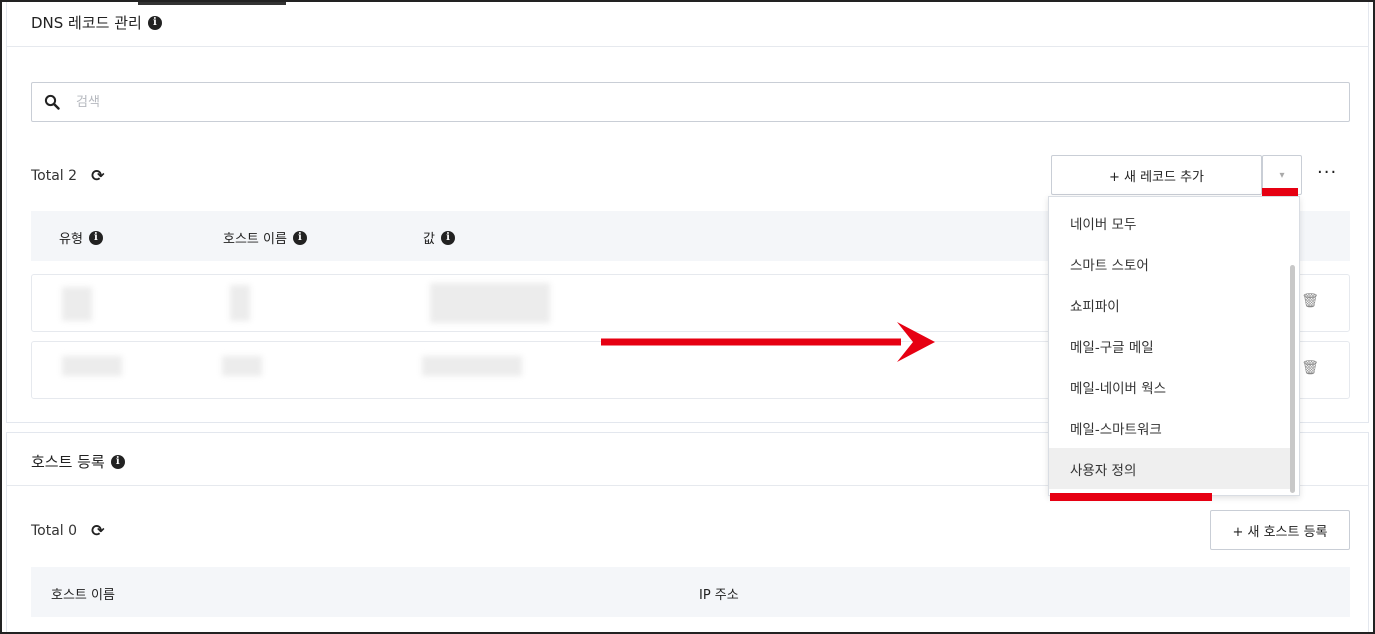 Image resolution: width=1375 pixels, height=634 pixels. Describe the element at coordinates (1156, 175) in the screenshot. I see `add-record-button: + 새 레코드 추가` at that location.